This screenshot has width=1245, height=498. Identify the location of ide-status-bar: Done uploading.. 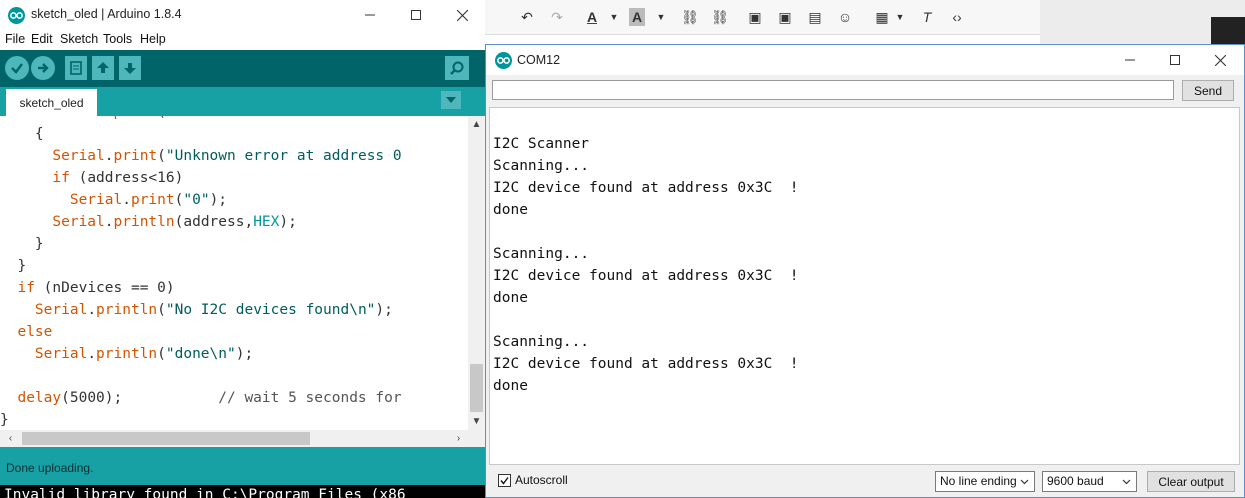
(242, 466).